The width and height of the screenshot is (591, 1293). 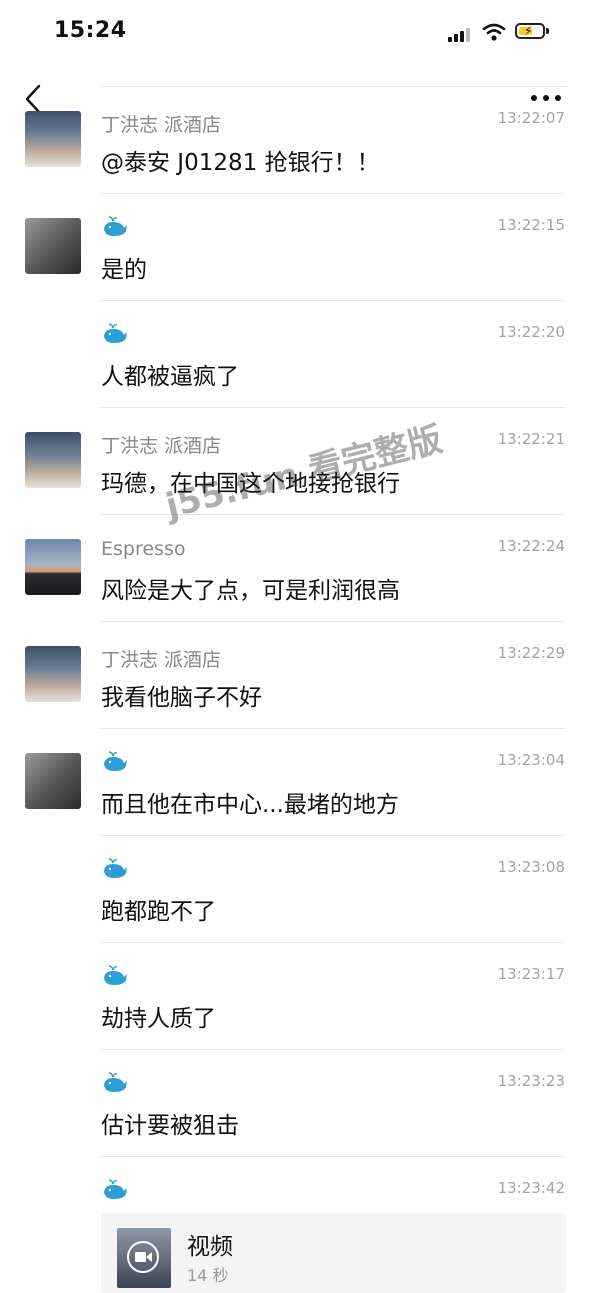 I want to click on video-duration: 14 秒, so click(x=208, y=1275).